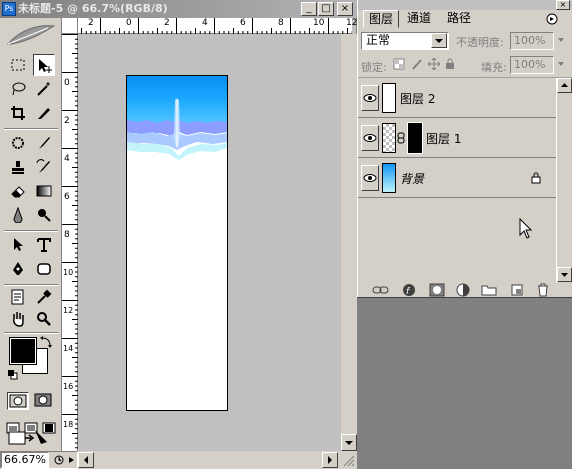 The image size is (572, 469). Describe the element at coordinates (31, 437) in the screenshot. I see `jump-to-imageready-icon` at that location.